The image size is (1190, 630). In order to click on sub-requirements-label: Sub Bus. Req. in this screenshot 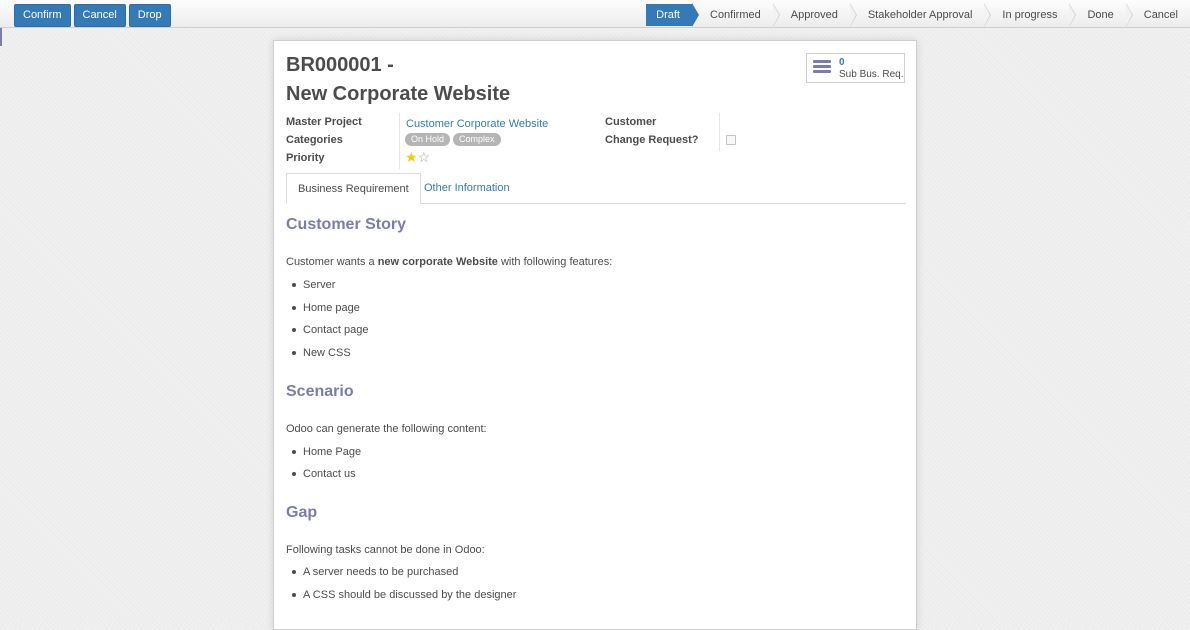, I will do `click(871, 74)`.